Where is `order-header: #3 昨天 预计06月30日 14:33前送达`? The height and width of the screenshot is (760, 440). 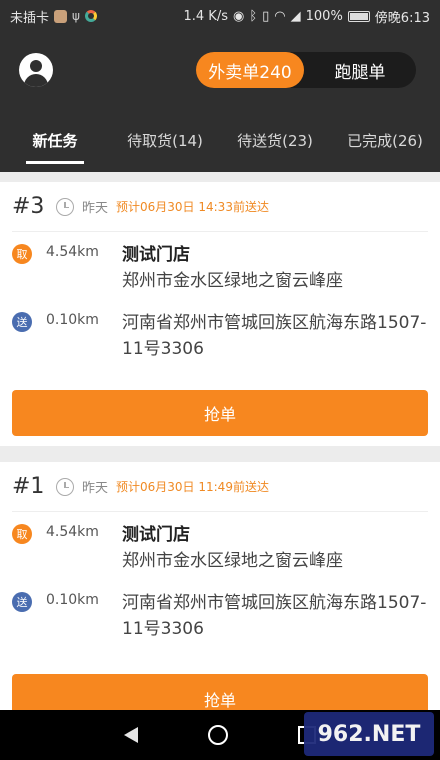 order-header: #3 昨天 预计06月30日 14:33前送达 is located at coordinates (220, 207).